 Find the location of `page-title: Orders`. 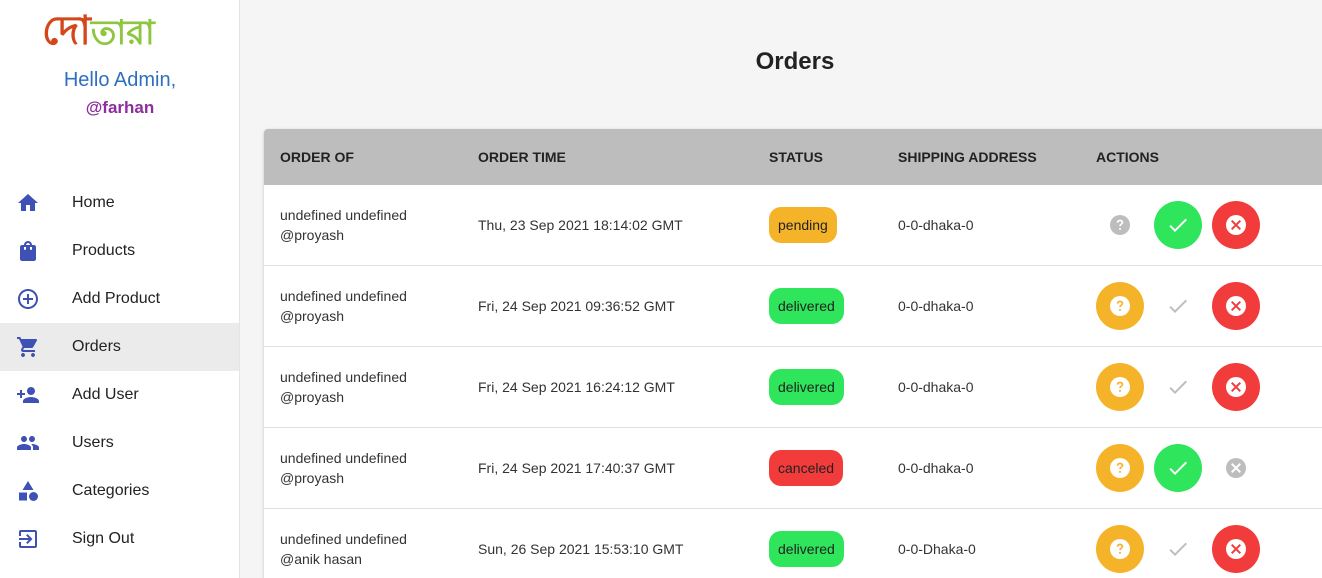

page-title: Orders is located at coordinates (795, 61).